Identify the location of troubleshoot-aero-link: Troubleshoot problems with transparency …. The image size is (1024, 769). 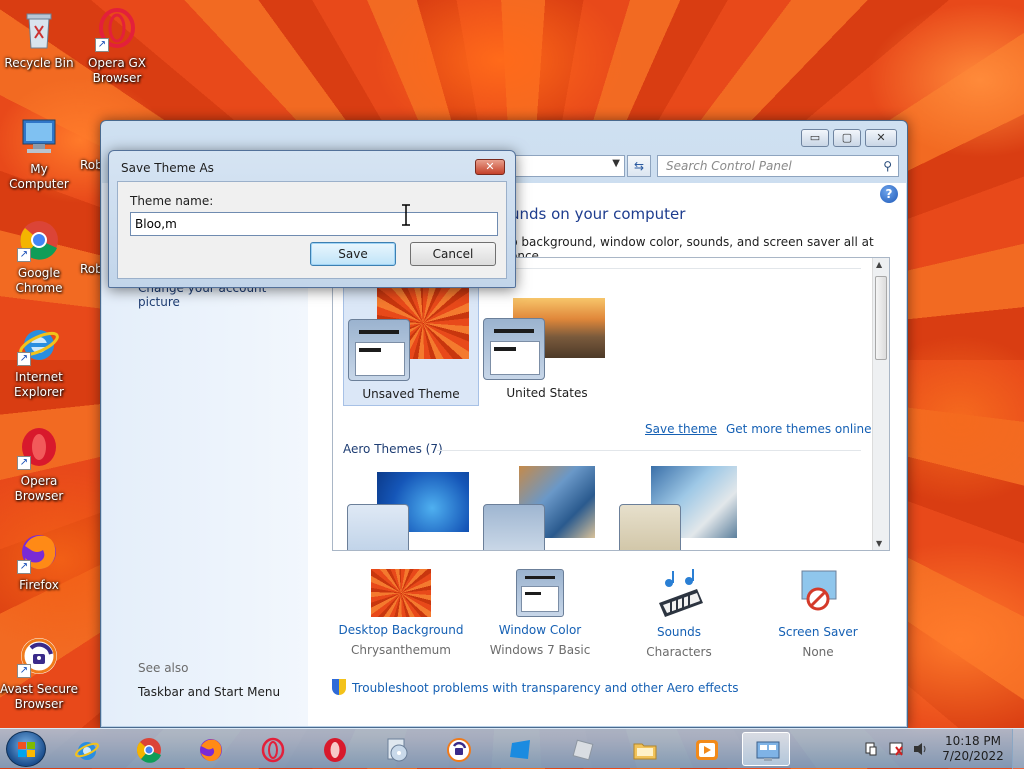
(535, 687).